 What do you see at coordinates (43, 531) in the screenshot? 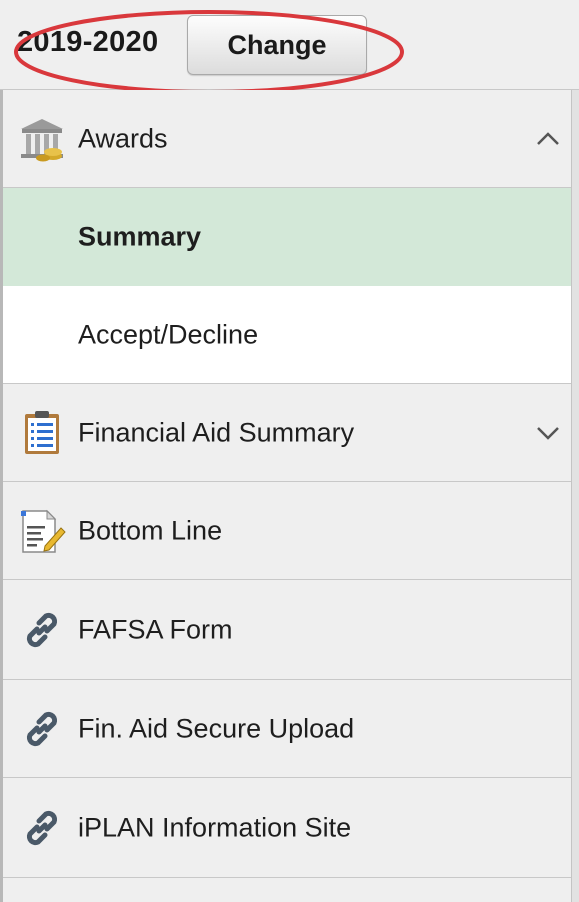
I see `document-edit-icon` at bounding box center [43, 531].